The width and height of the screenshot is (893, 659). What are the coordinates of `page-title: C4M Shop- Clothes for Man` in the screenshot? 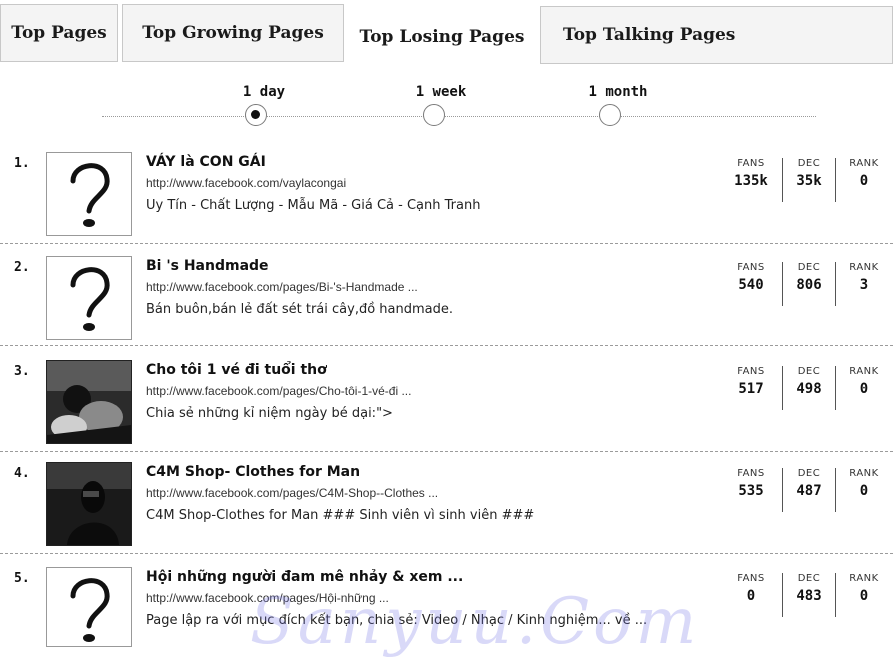 It's located at (253, 472).